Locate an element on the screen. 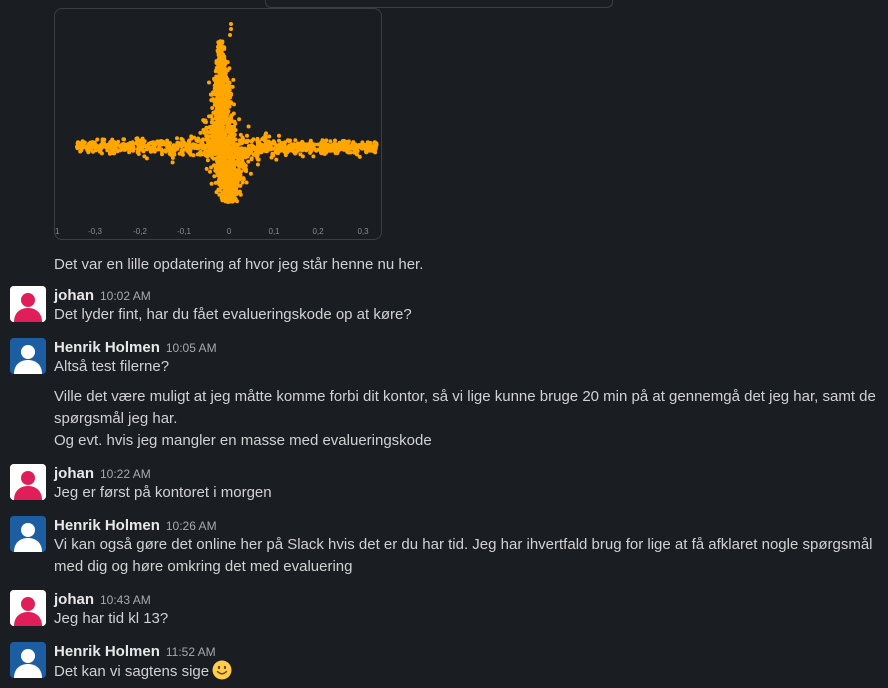  message-header: johan 10:22 AM is located at coordinates (102, 474).